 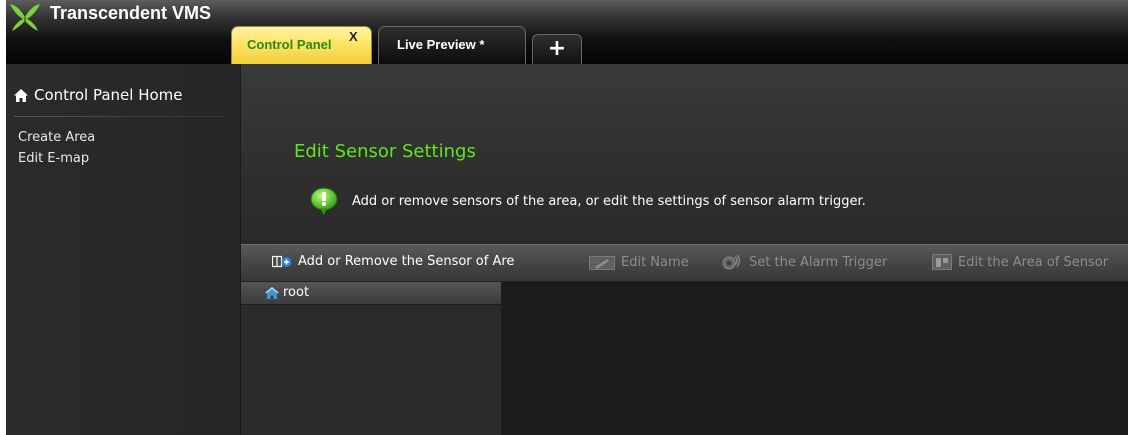 I want to click on sidebar-home-label: Control Panel Home, so click(x=108, y=95).